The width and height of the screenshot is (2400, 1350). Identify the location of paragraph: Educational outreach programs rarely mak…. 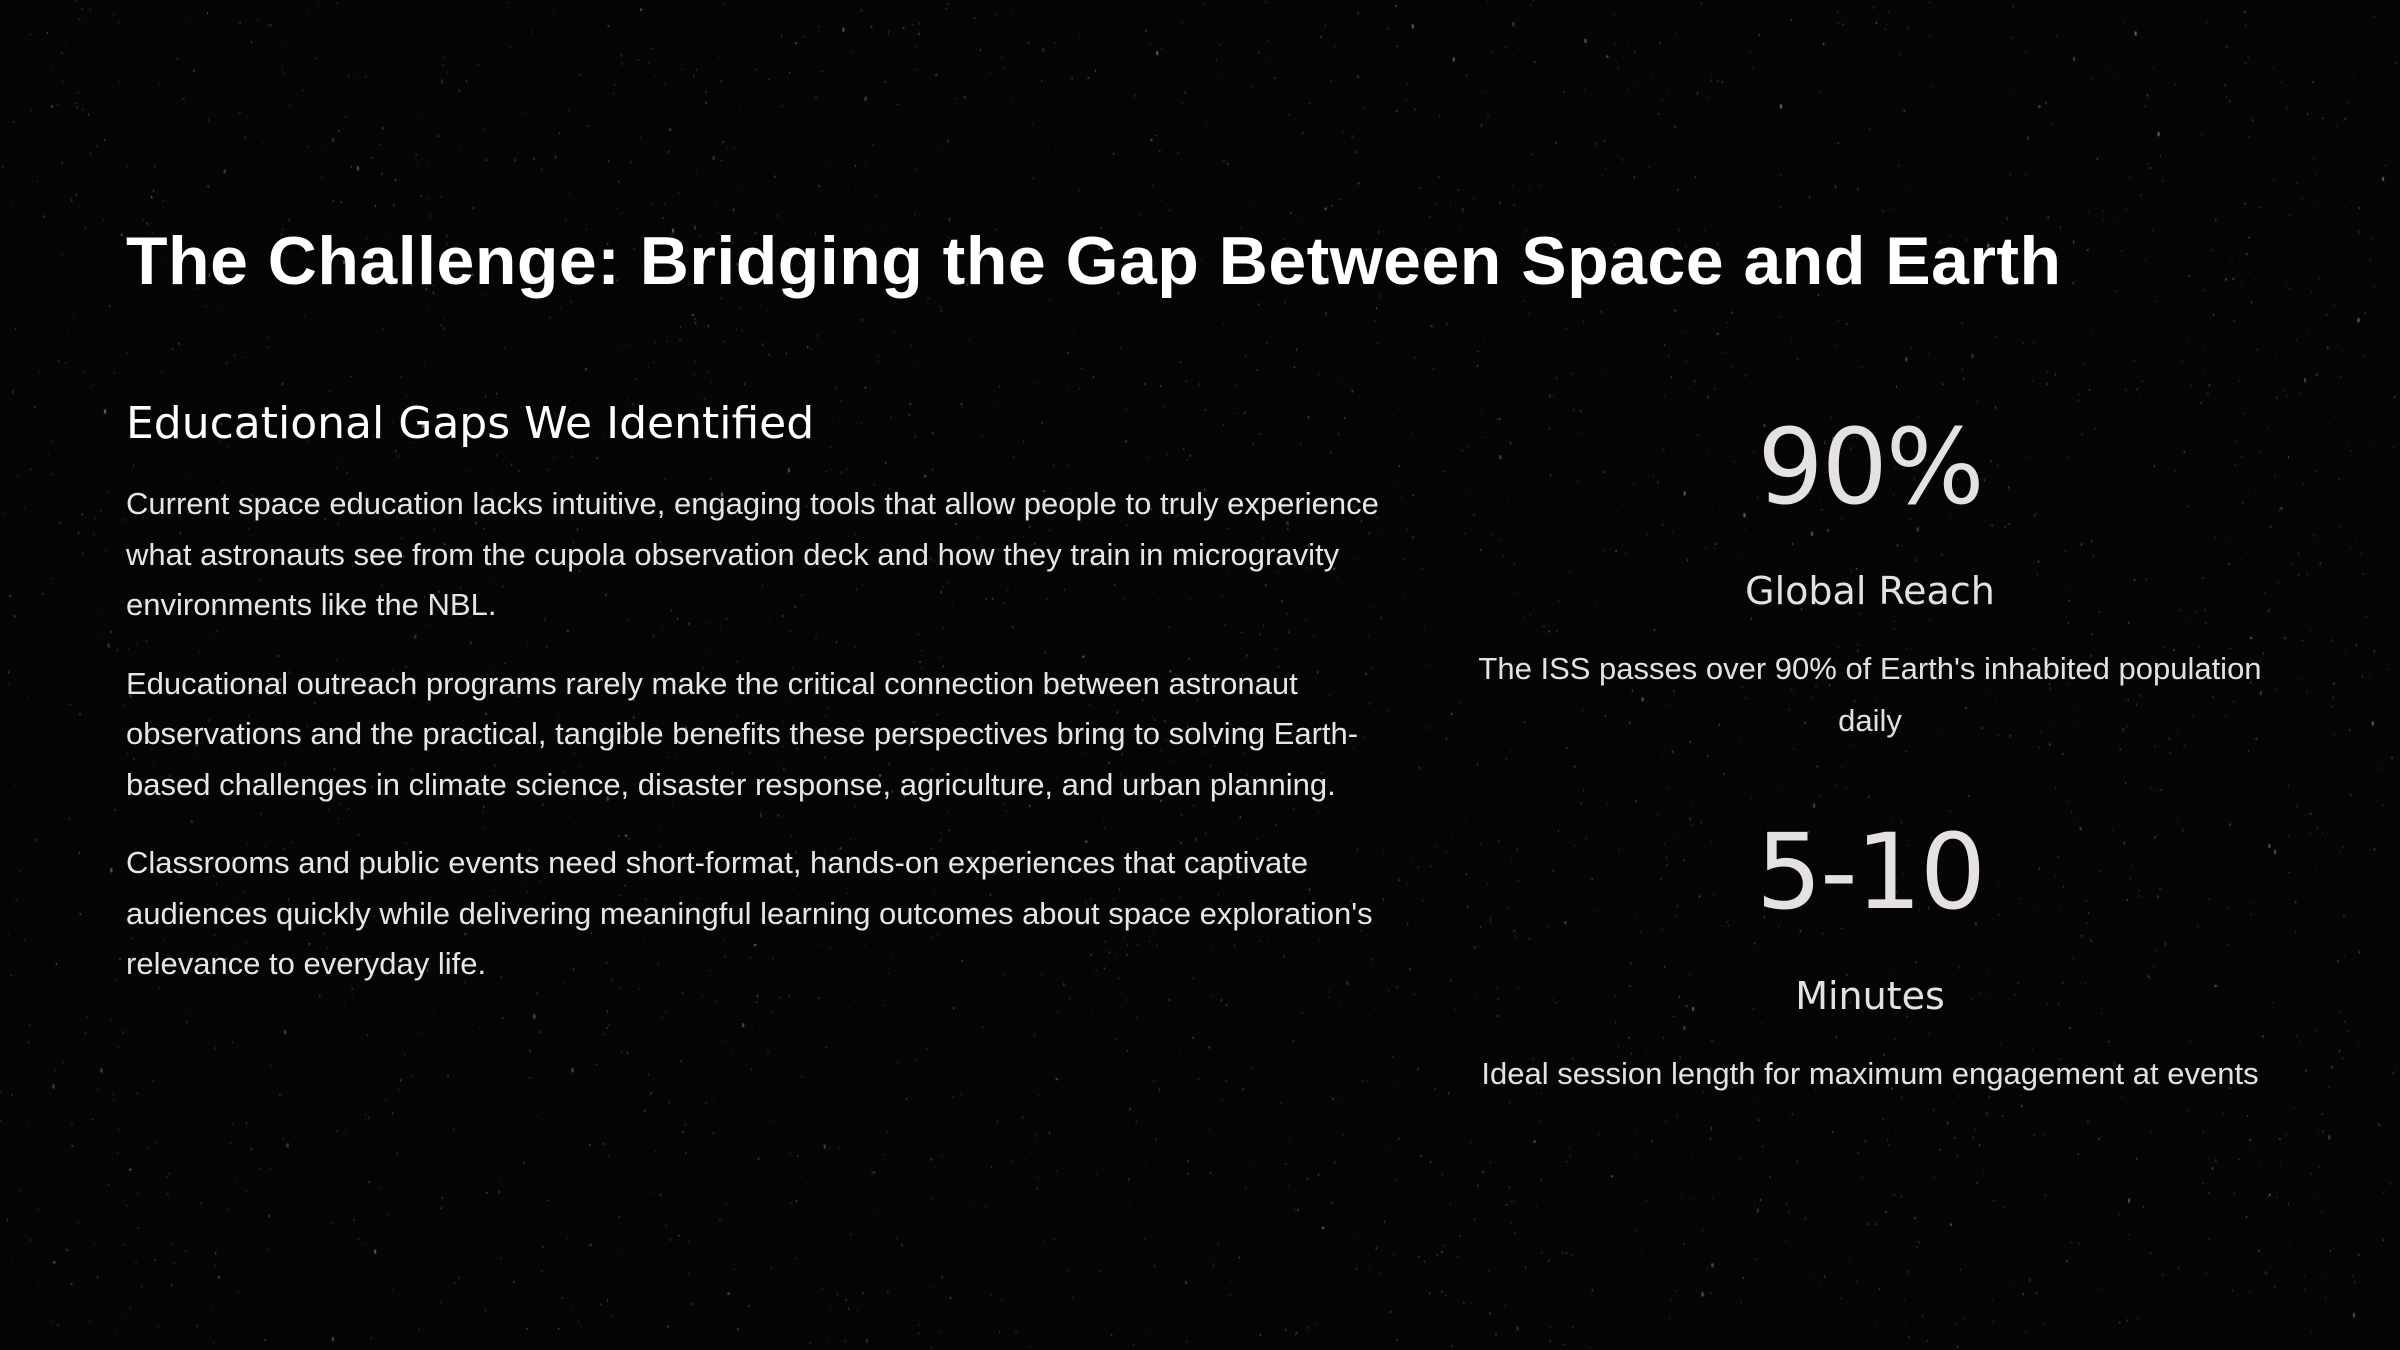
(742, 733).